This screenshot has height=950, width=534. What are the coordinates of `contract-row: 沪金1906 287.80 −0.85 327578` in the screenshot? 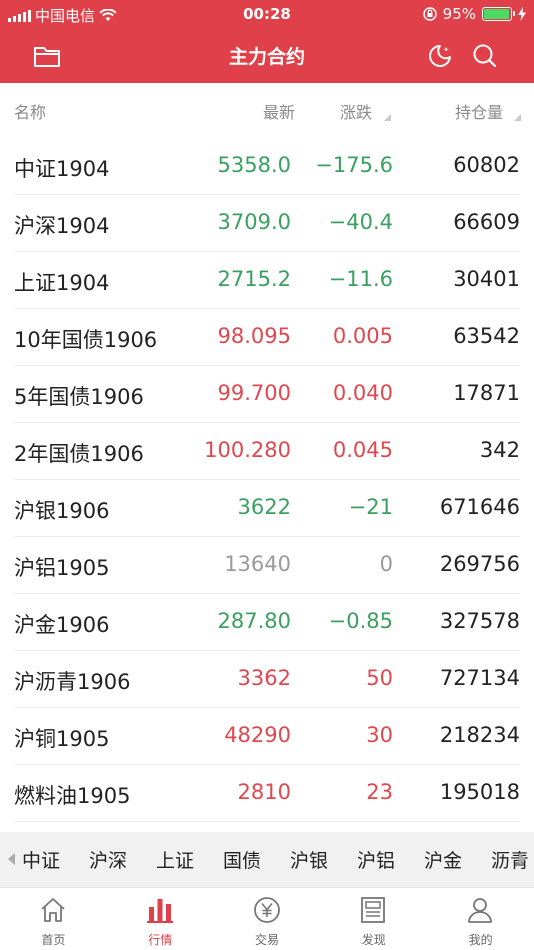 It's located at (267, 622).